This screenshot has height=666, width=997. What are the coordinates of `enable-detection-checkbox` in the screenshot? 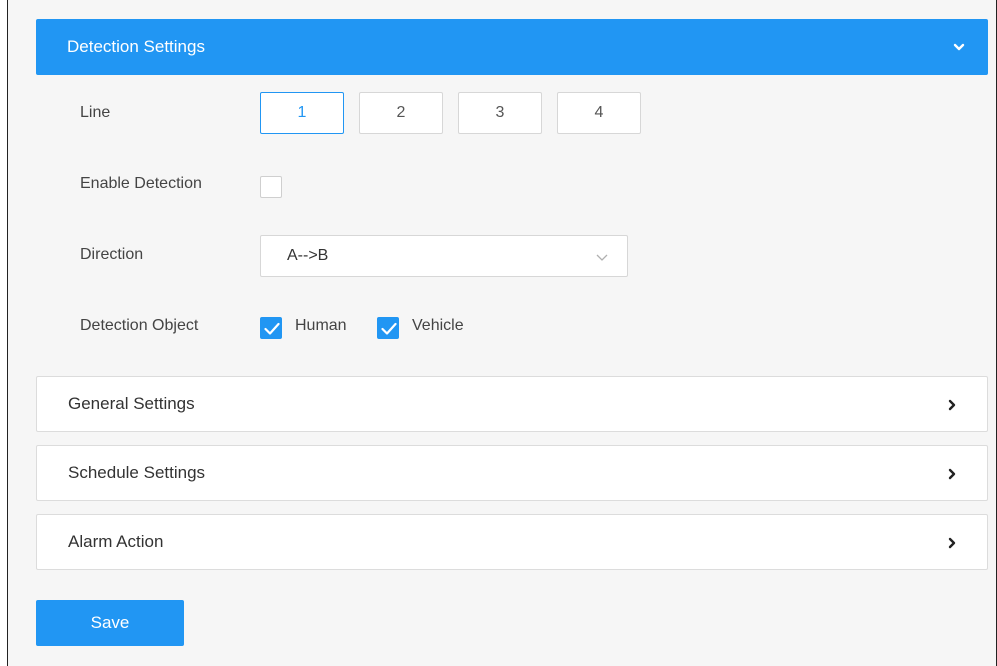 It's located at (271, 187).